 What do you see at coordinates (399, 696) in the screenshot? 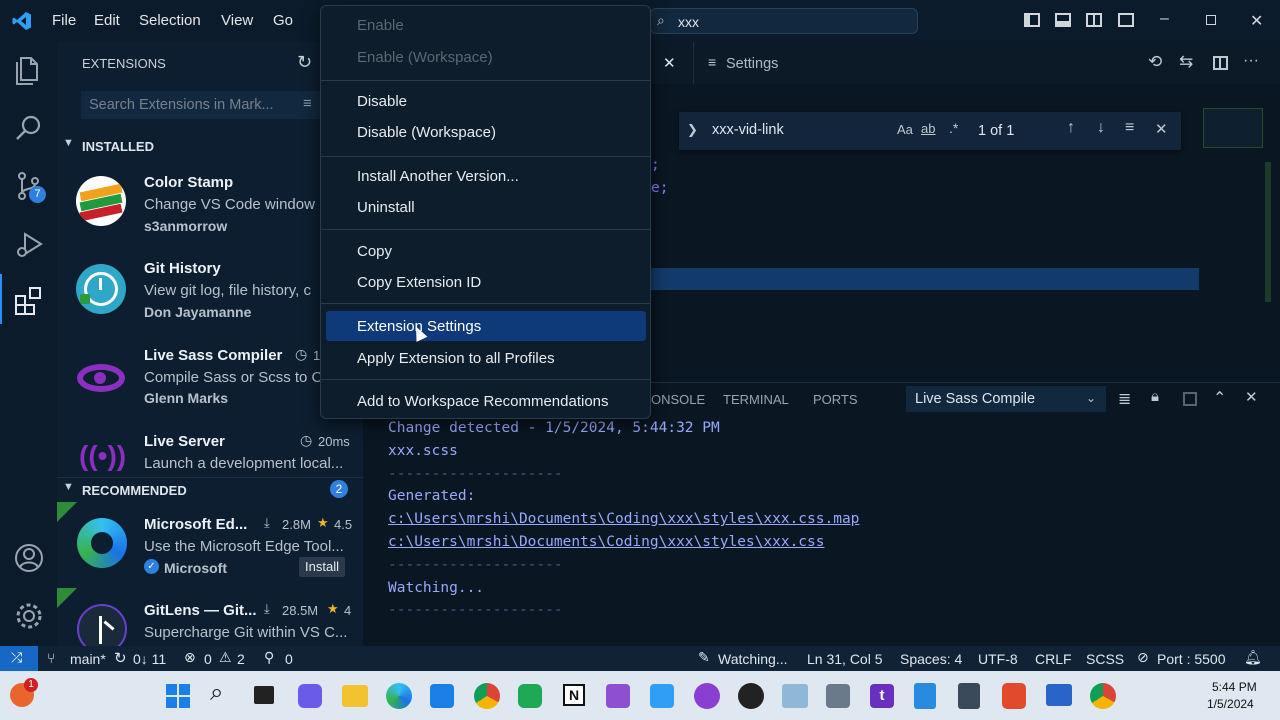
I see `edge-icon` at bounding box center [399, 696].